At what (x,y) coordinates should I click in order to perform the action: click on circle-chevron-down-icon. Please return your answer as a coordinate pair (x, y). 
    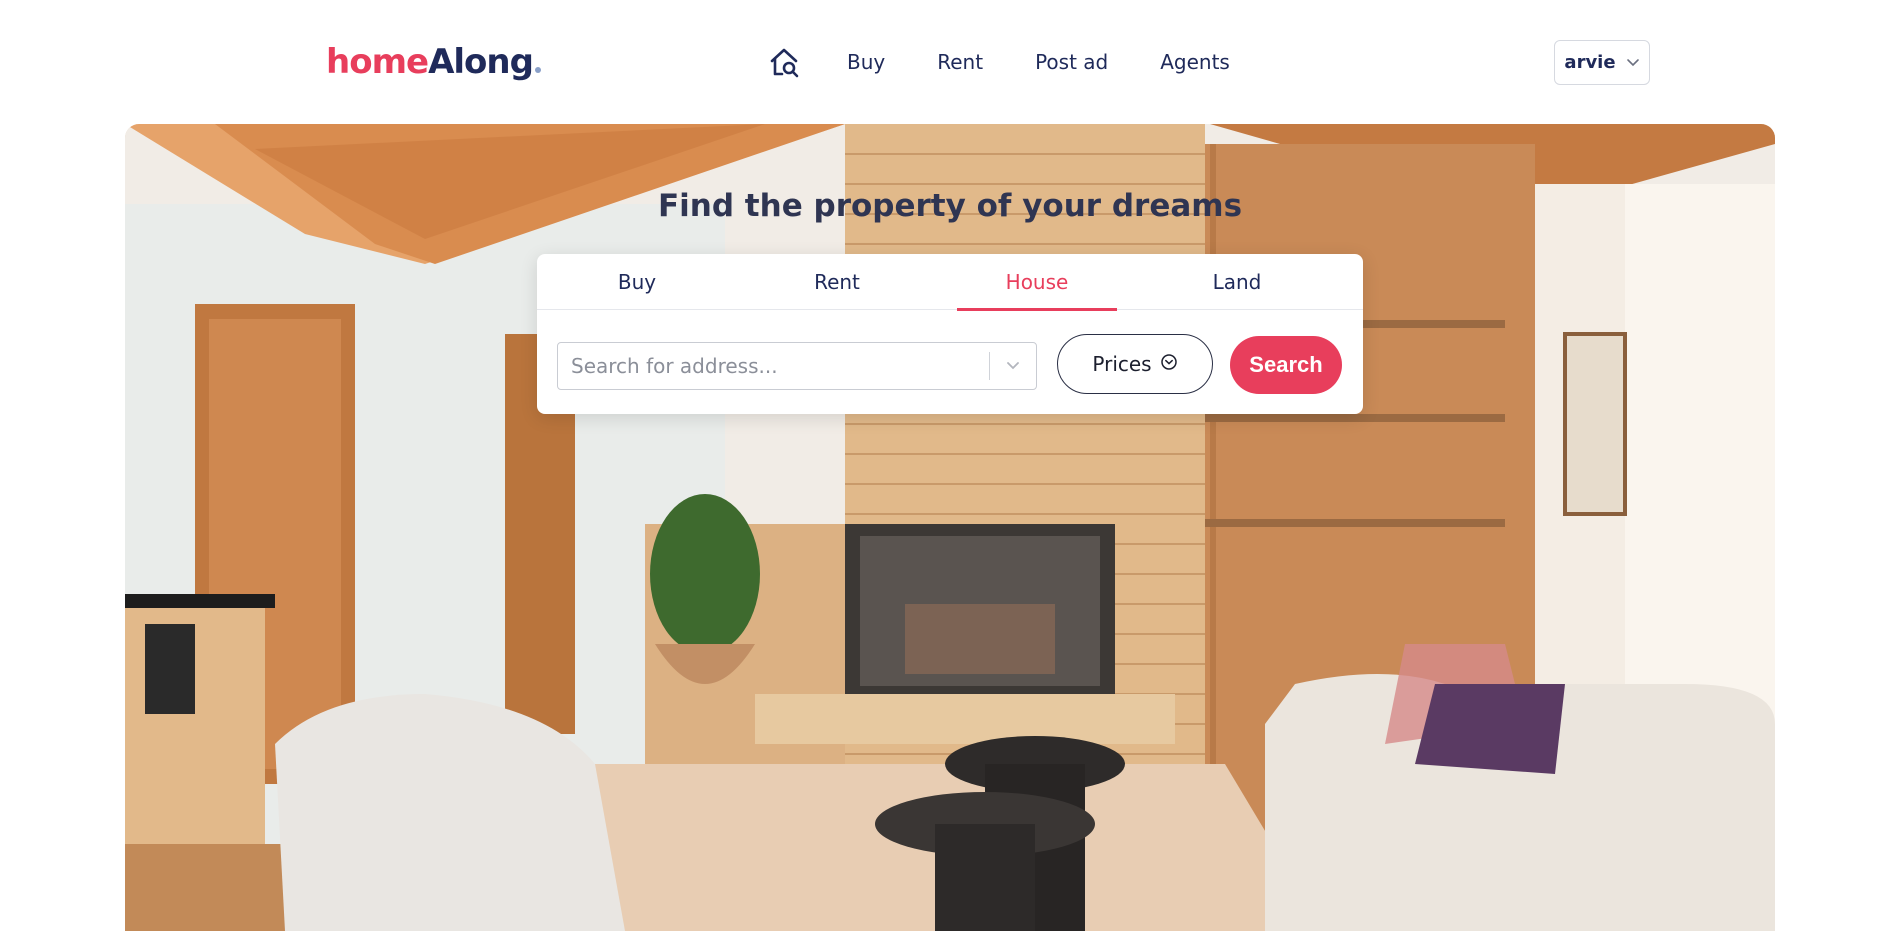
    Looking at the image, I should click on (1169, 364).